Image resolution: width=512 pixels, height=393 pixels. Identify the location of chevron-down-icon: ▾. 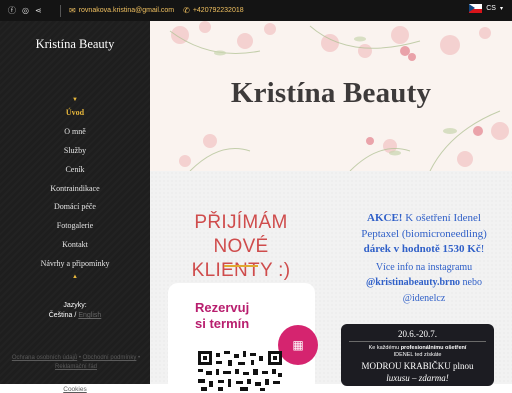
(501, 9).